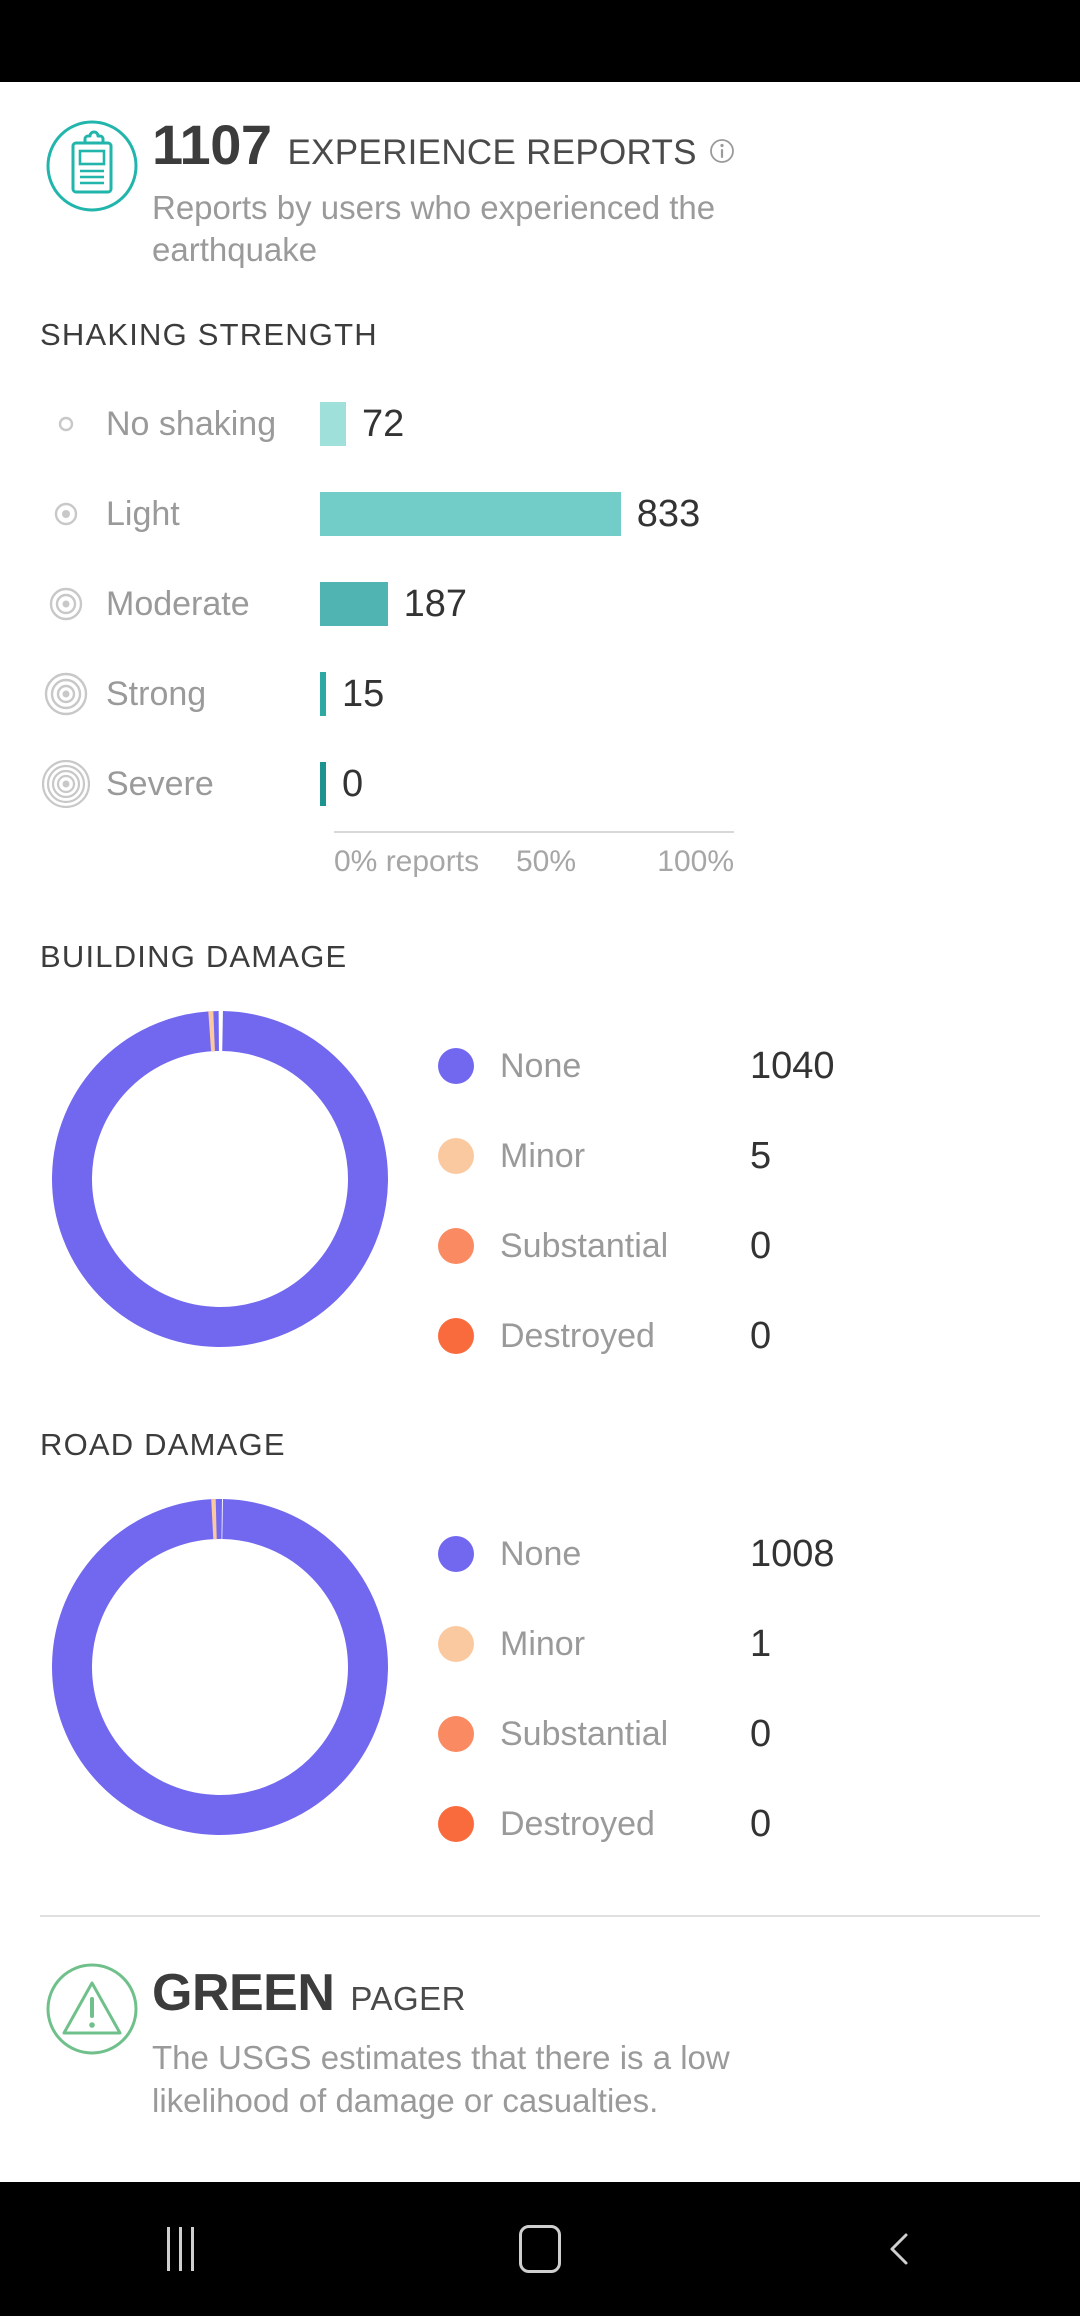  I want to click on legend-item-none: None 1040, so click(739, 1066).